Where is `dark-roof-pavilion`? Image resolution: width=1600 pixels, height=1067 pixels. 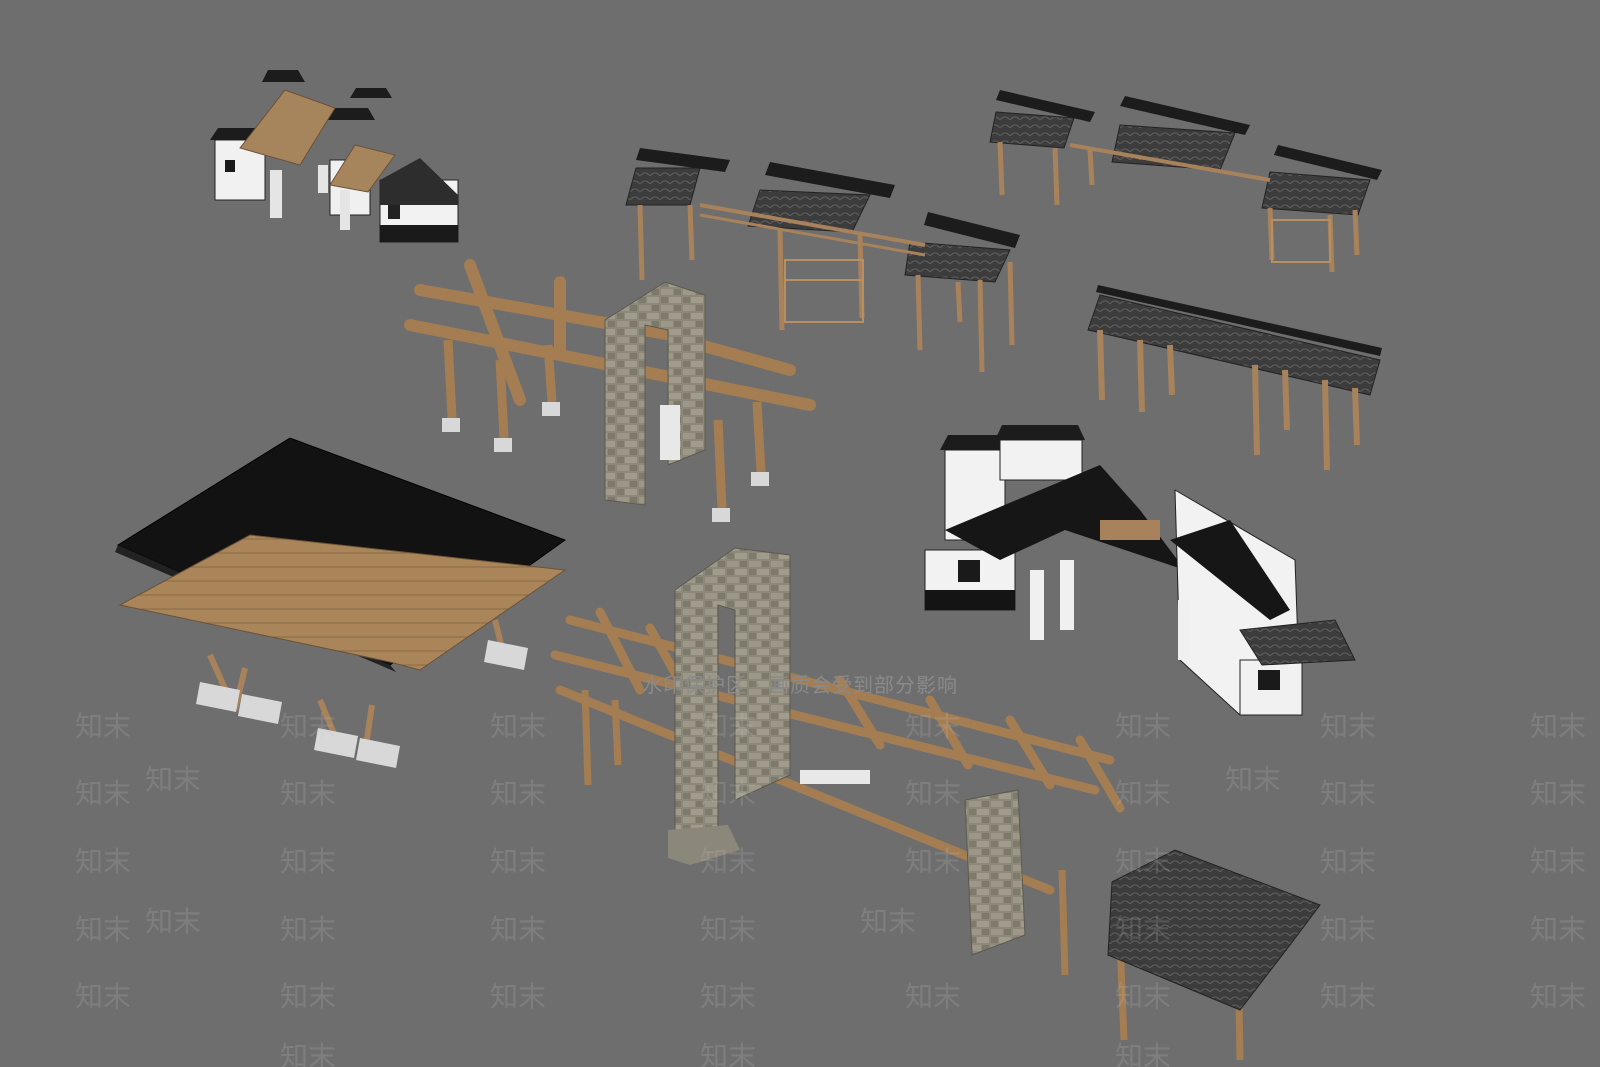
dark-roof-pavilion is located at coordinates (341, 602).